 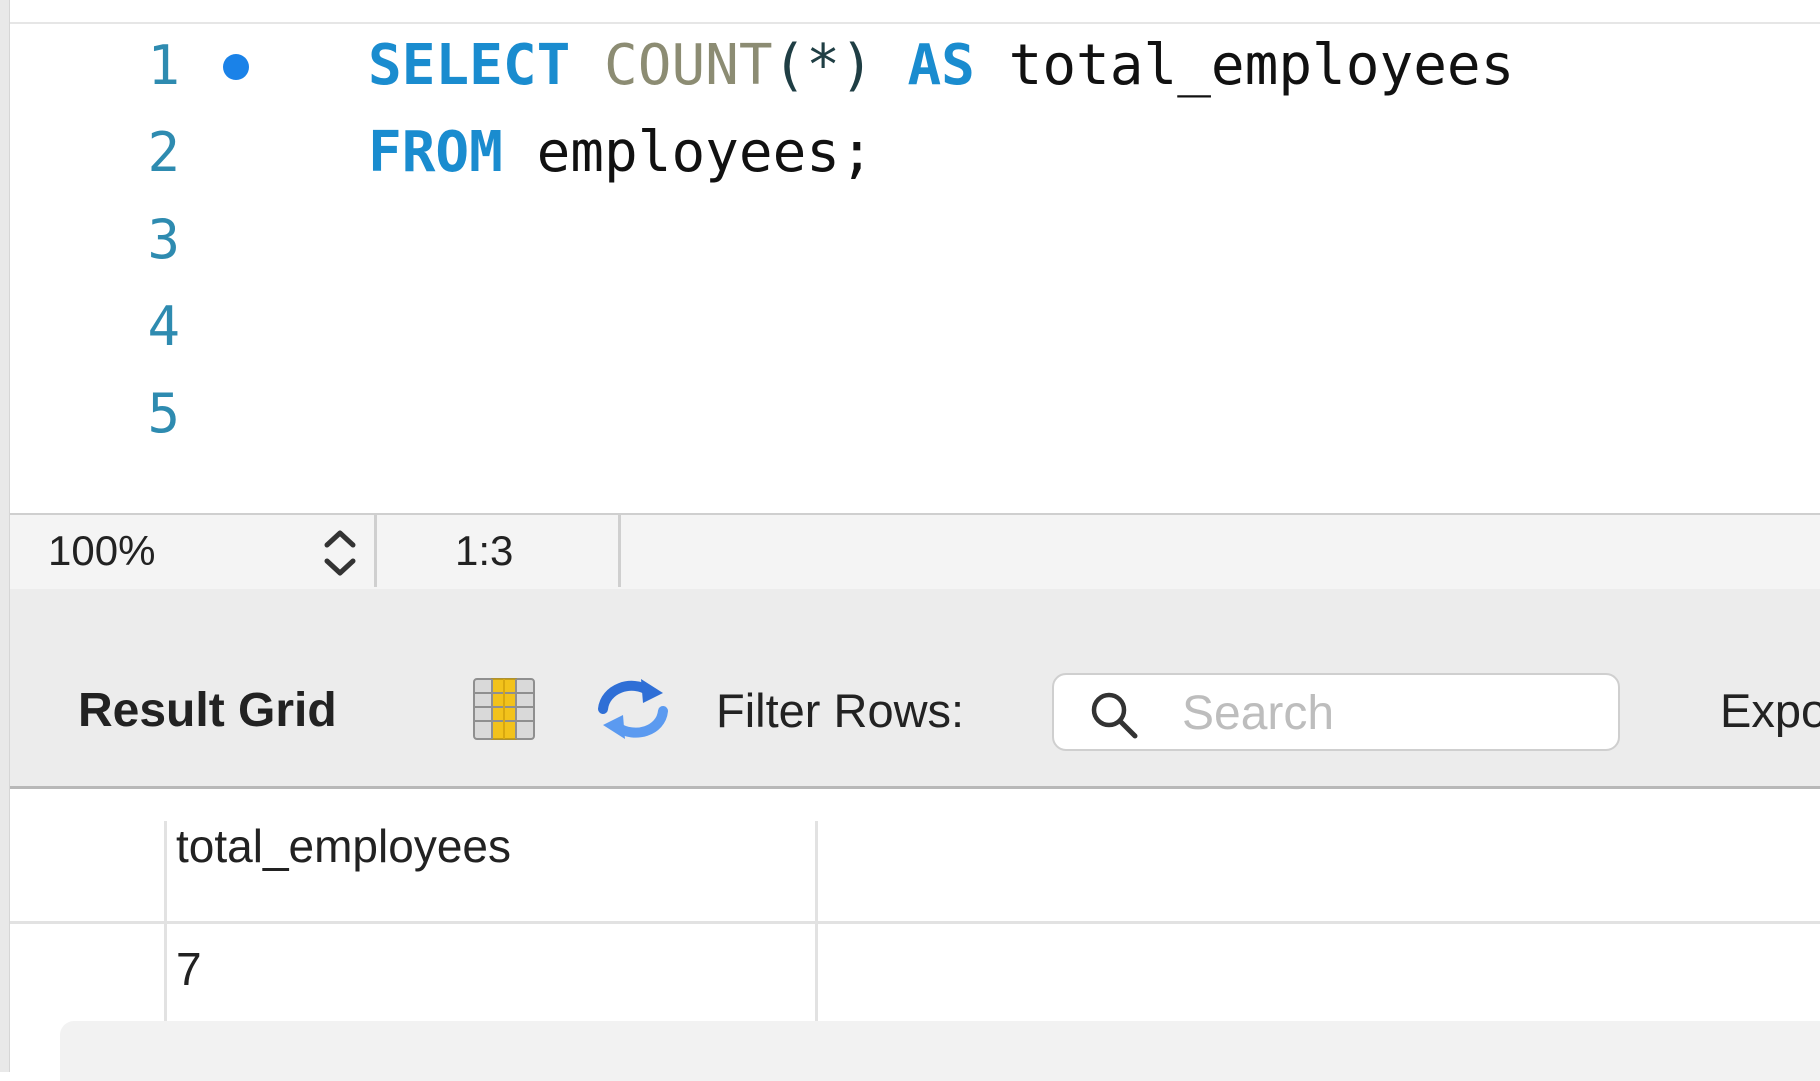 What do you see at coordinates (343, 846) in the screenshot?
I see `column-header-total-employees: total_employees` at bounding box center [343, 846].